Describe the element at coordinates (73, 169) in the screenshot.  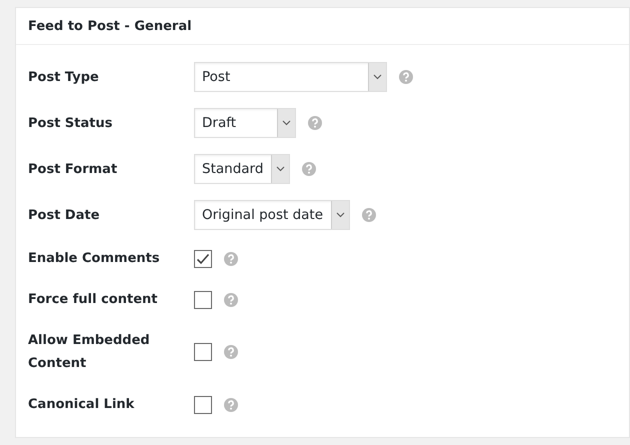
I see `field-label: Post Format` at that location.